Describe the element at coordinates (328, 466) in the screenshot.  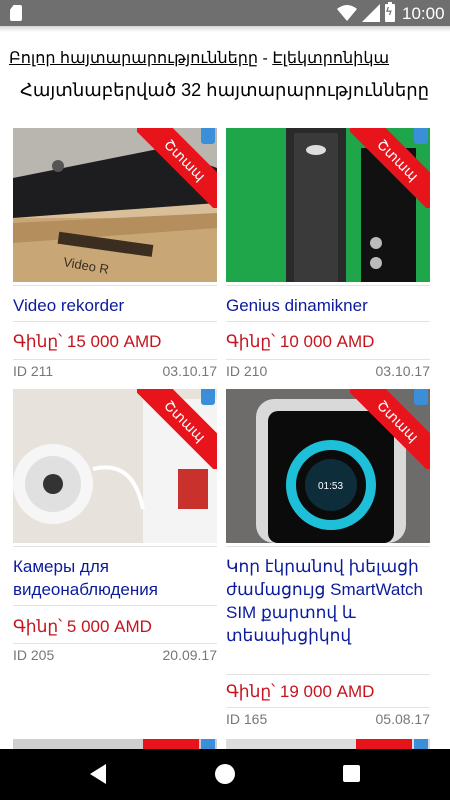
I see `smartwatch-photo: 01:53 Շտապ` at that location.